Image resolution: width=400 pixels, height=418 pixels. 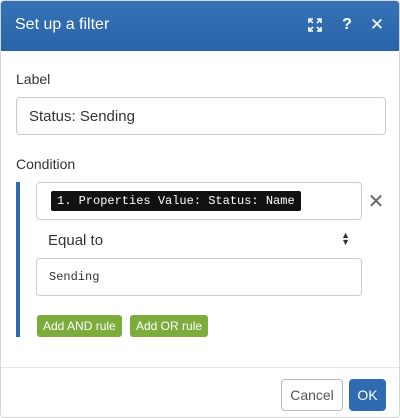 I want to click on expand-icon, so click(x=315, y=25).